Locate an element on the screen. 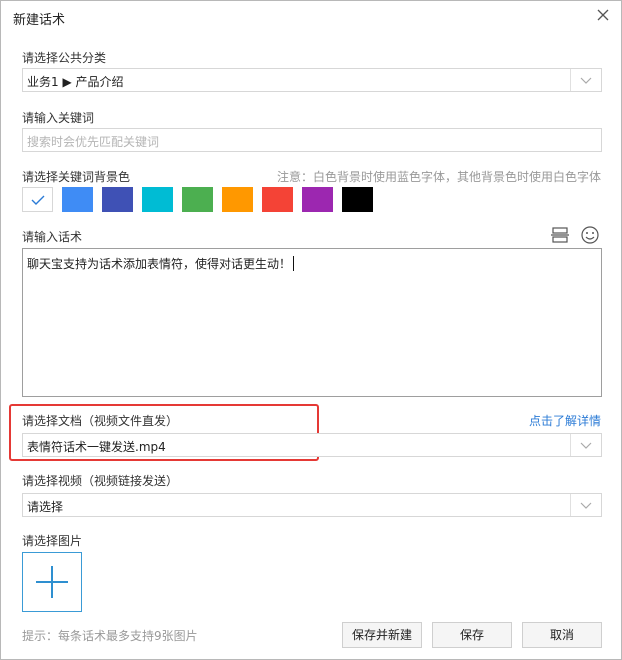  check-icon is located at coordinates (38, 200).